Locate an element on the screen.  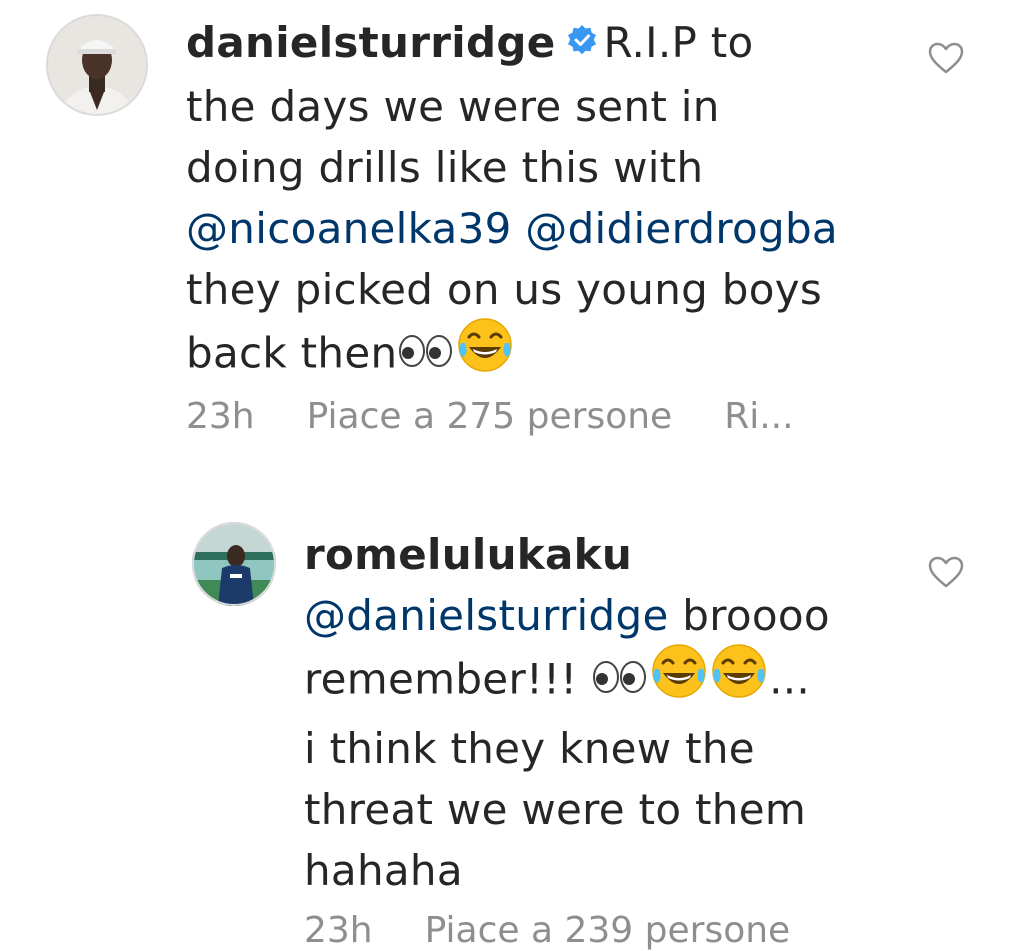
comment-line-1: danielsturridge R.I.P to is located at coordinates (536, 44).